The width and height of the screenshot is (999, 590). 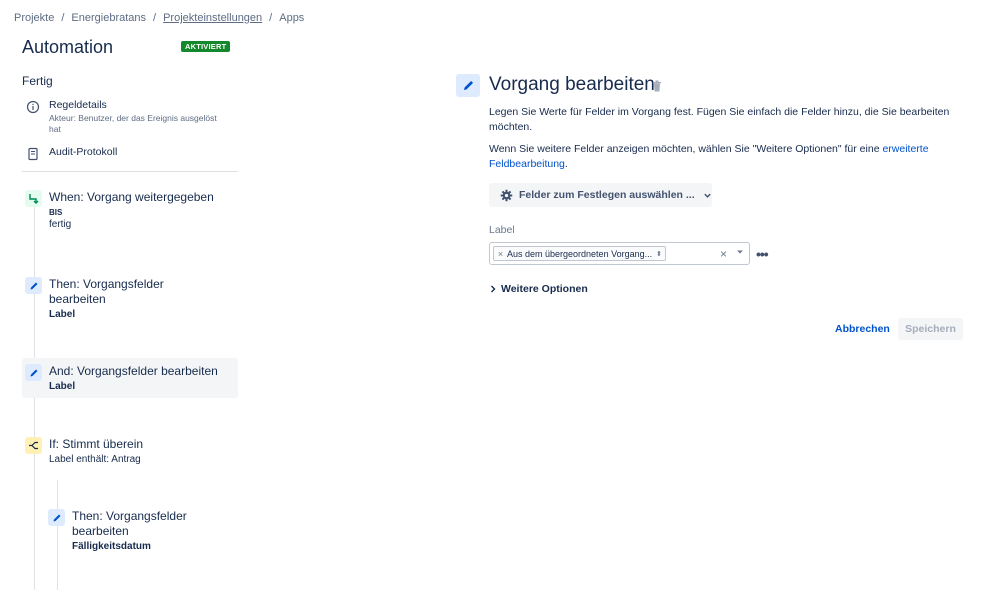 What do you see at coordinates (130, 210) in the screenshot?
I see `rule-step-trigger: When: Vorgang weitergegeben BIS fertig` at bounding box center [130, 210].